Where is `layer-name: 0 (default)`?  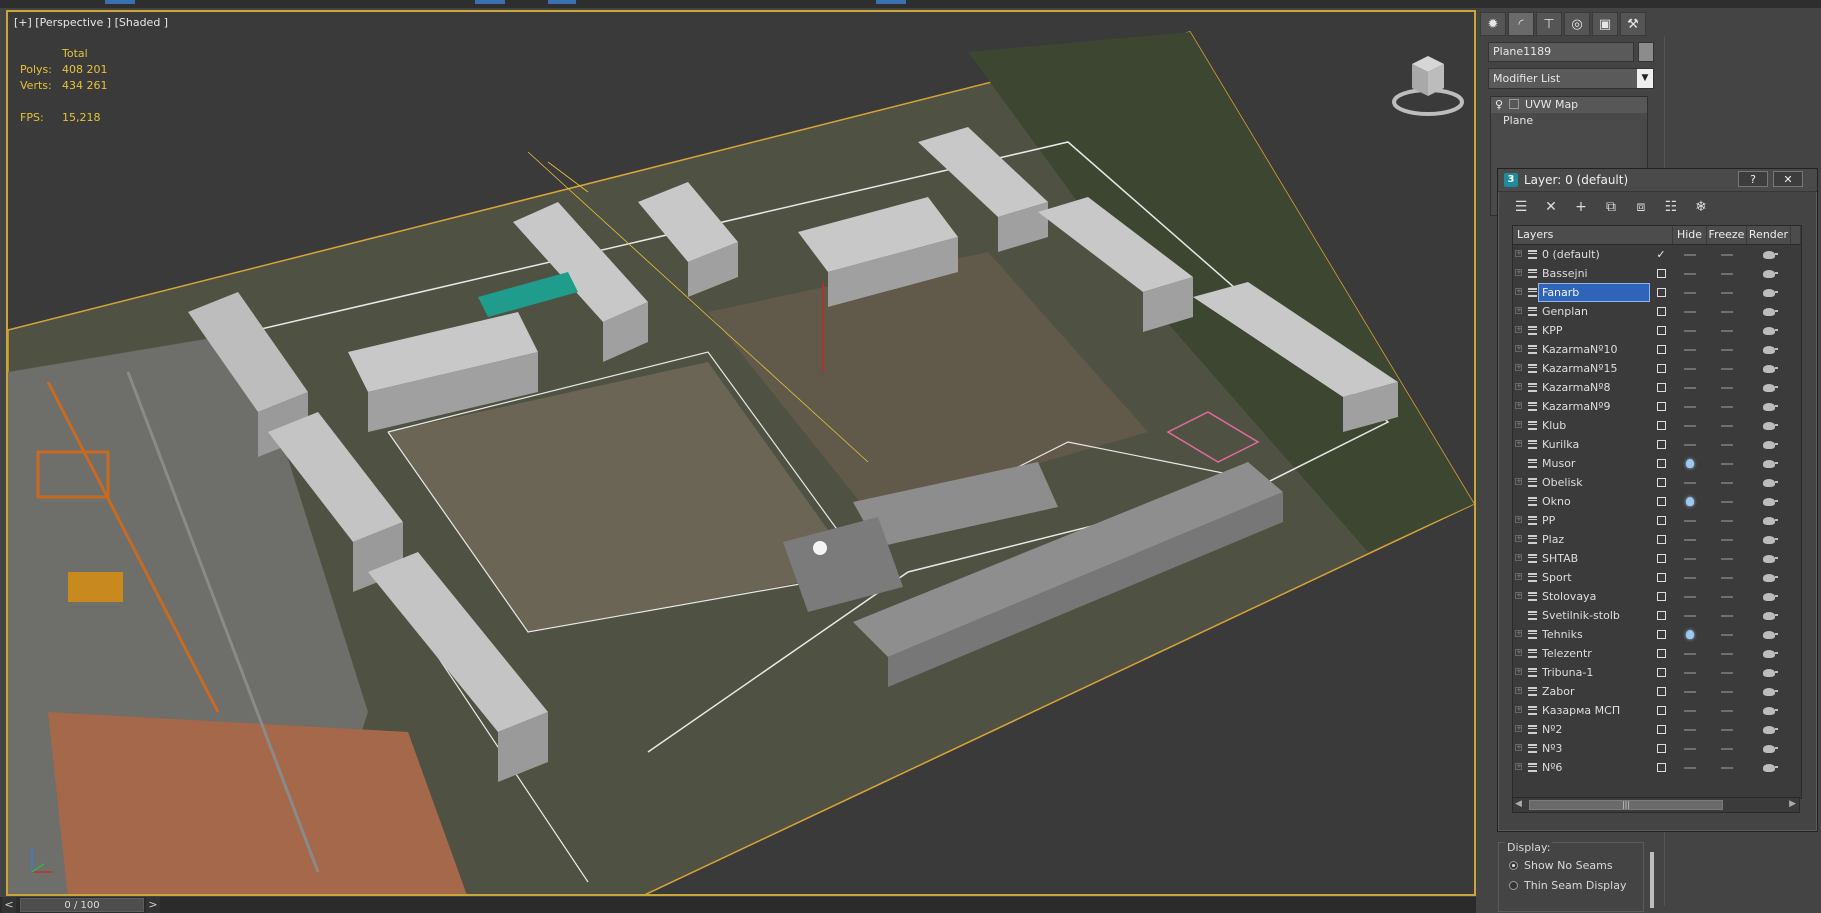
layer-name: 0 (default) is located at coordinates (1594, 254).